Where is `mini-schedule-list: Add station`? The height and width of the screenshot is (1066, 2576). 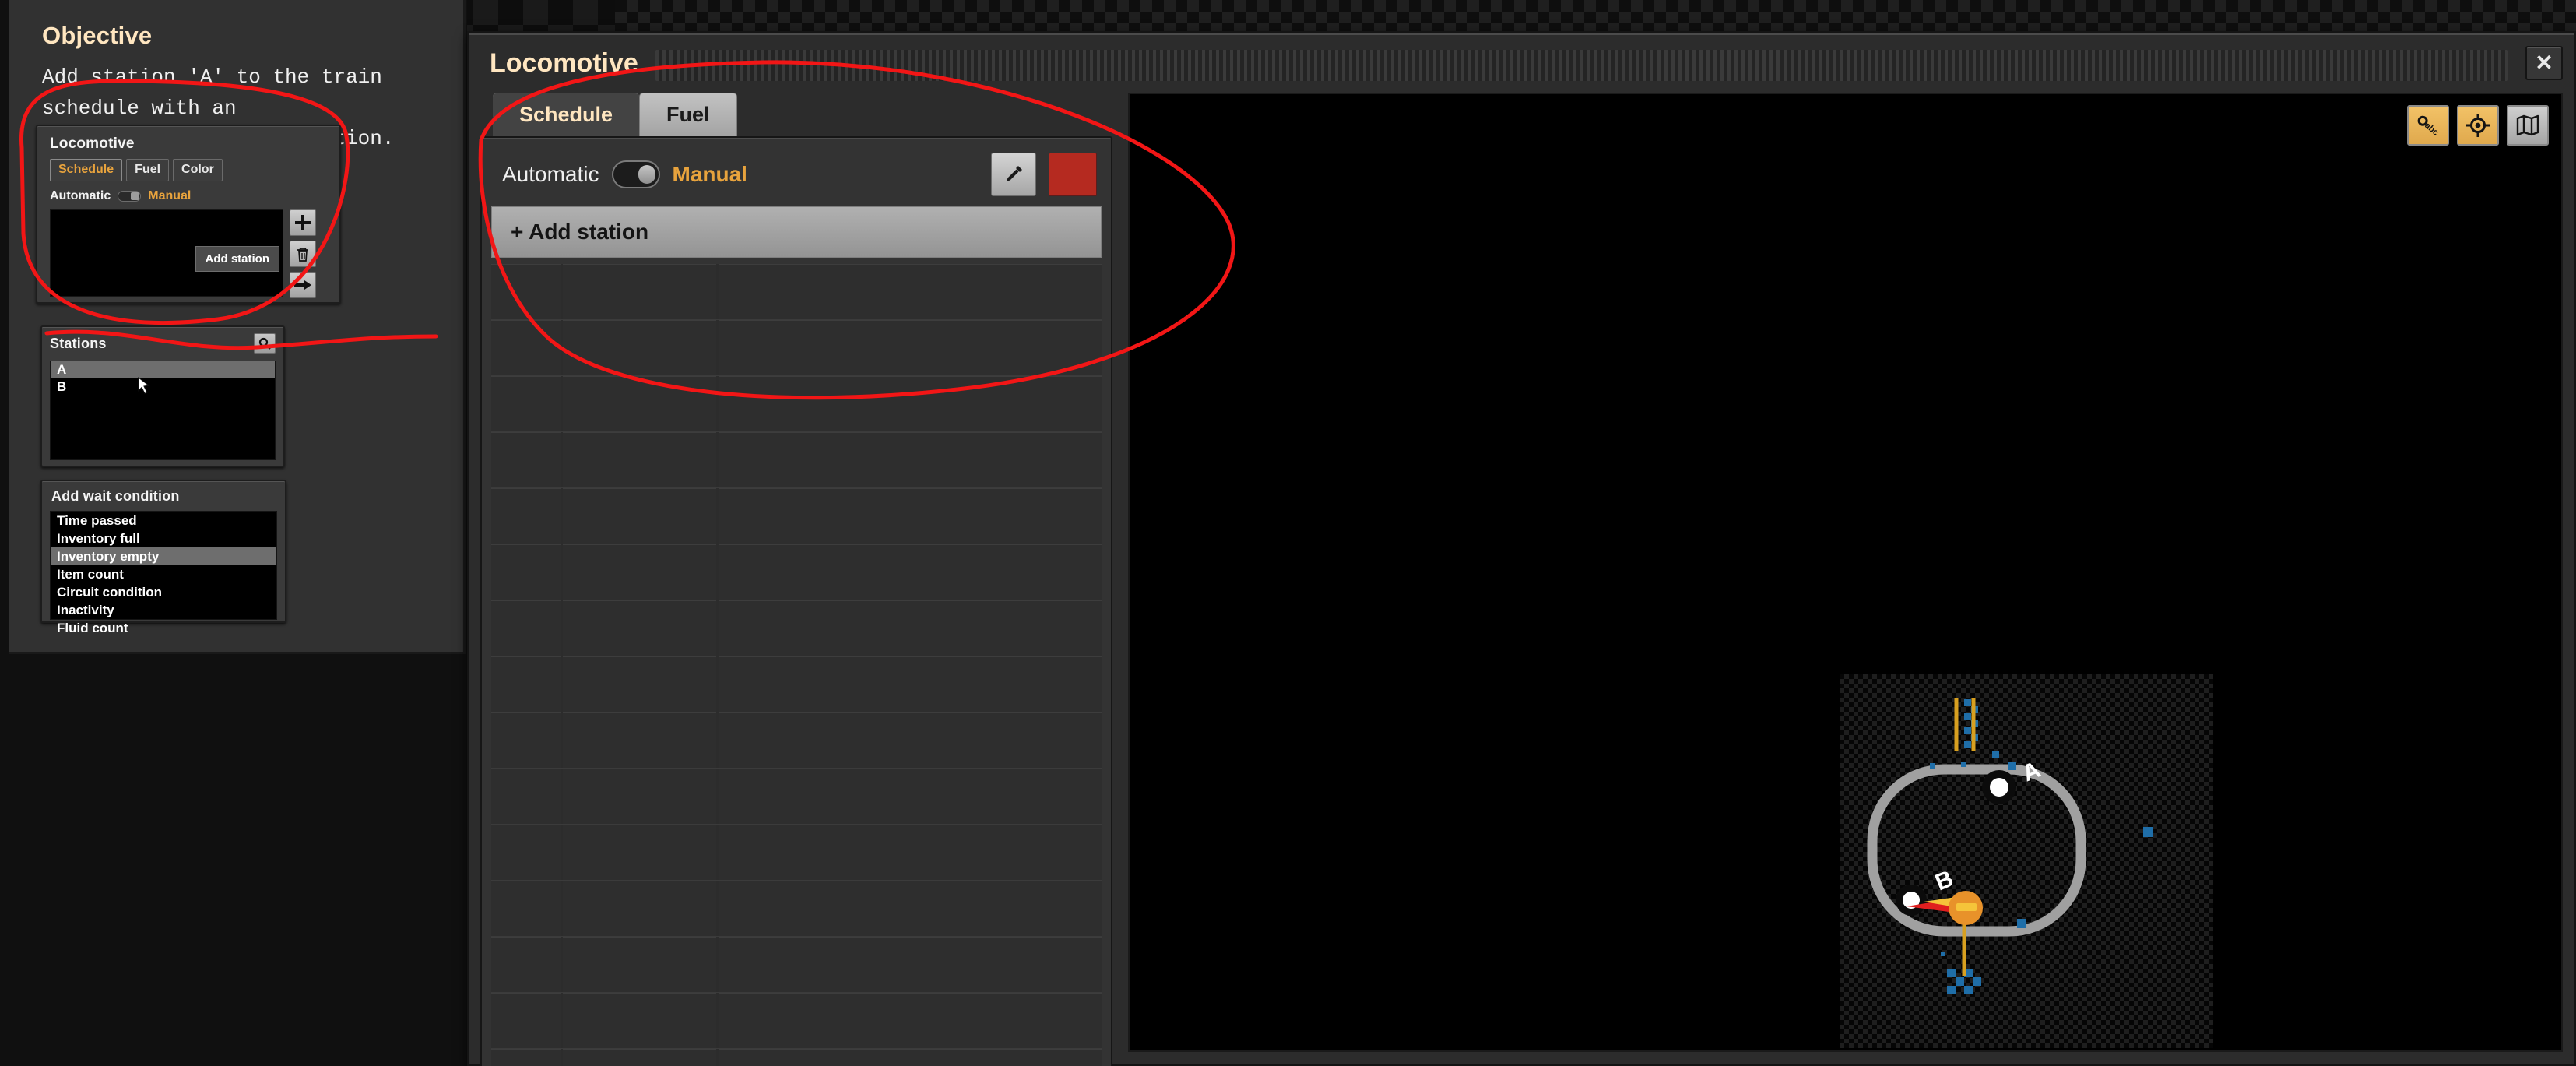 mini-schedule-list: Add station is located at coordinates (166, 253).